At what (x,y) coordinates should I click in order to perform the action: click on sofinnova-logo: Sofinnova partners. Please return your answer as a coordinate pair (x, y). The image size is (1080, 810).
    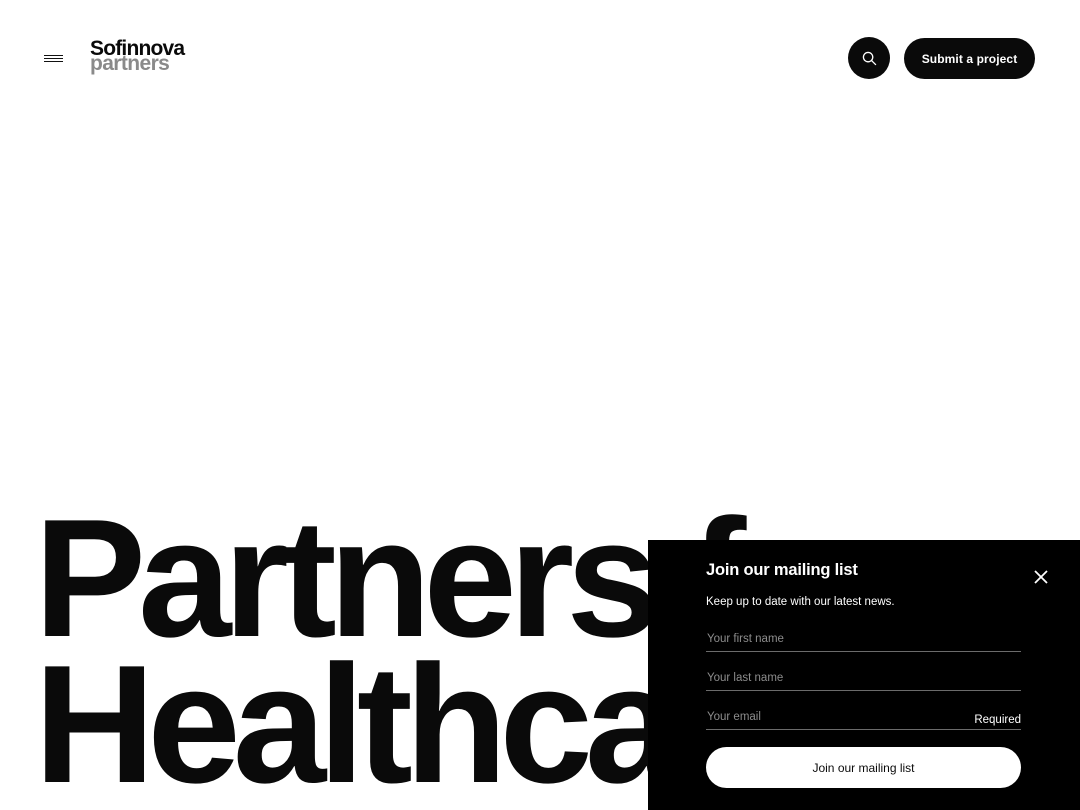
    Looking at the image, I should click on (145, 58).